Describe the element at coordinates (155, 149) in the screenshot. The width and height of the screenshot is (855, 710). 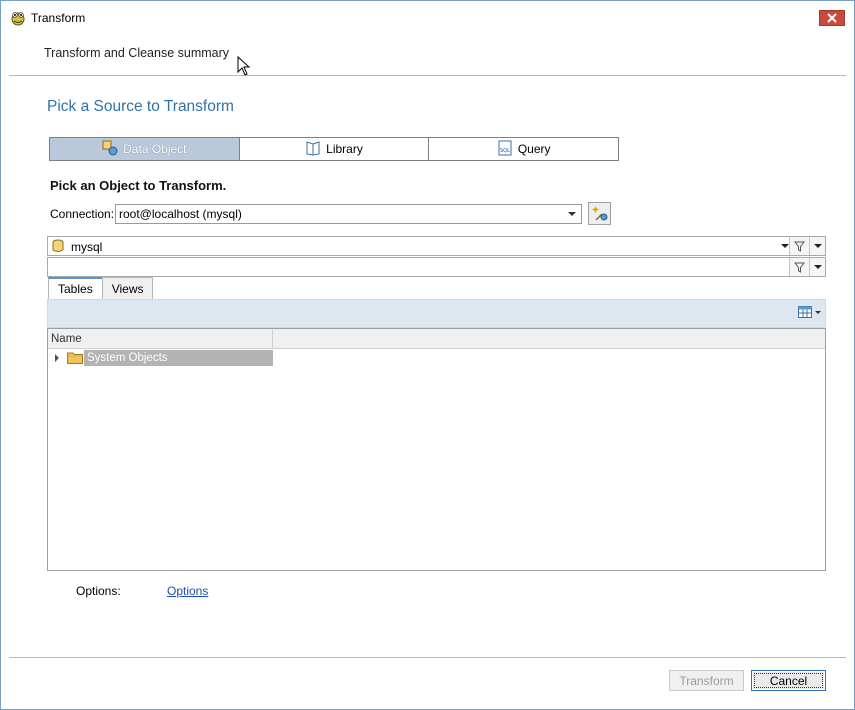
I see `tab-data-object-label: Data Object` at that location.